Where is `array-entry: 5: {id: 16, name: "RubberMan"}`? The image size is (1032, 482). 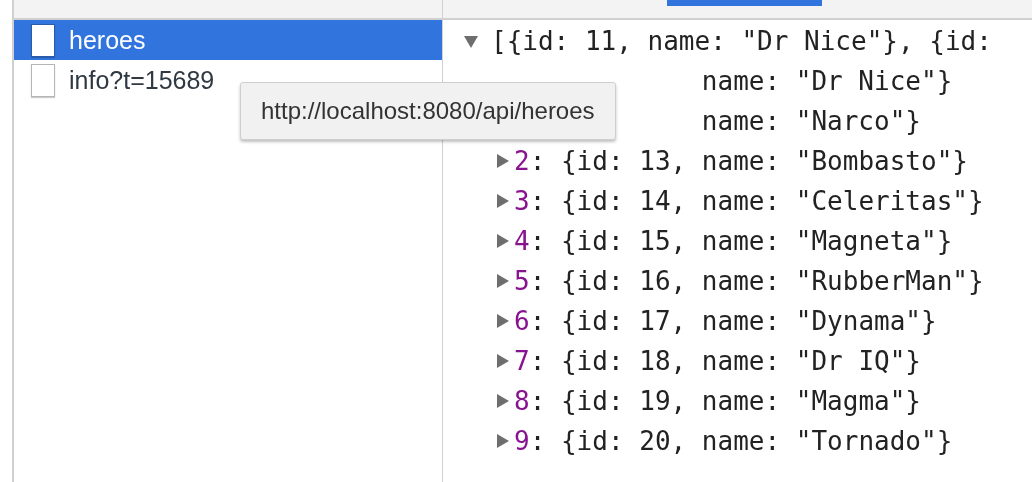
array-entry: 5: {id: 16, name: "RubberMan"} is located at coordinates (749, 281).